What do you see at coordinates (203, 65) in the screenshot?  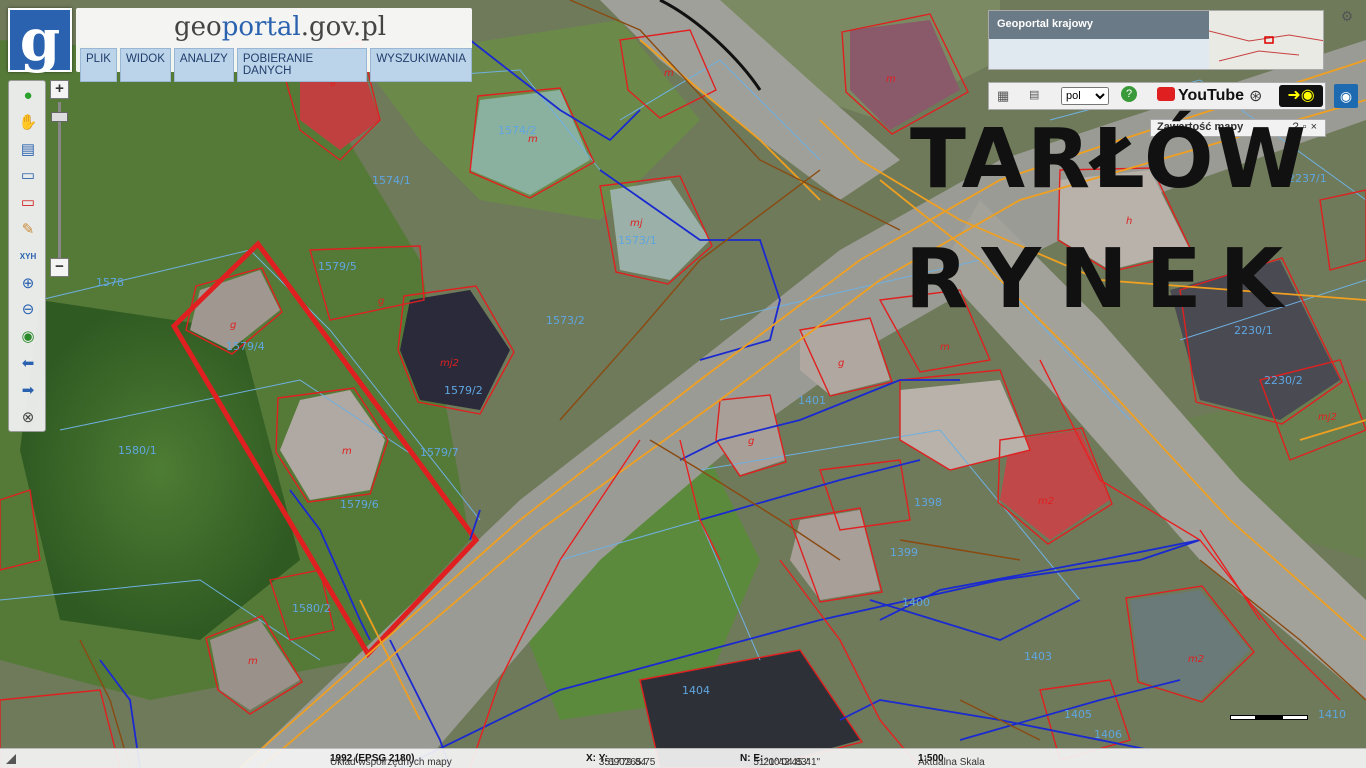 I see `menu-analizy: ANALIZY` at bounding box center [203, 65].